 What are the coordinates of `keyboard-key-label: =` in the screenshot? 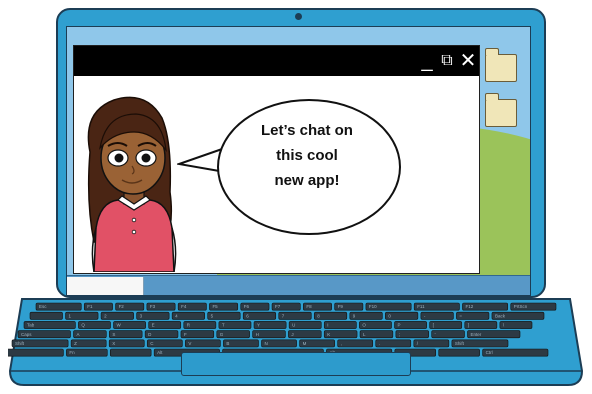 It's located at (460, 315).